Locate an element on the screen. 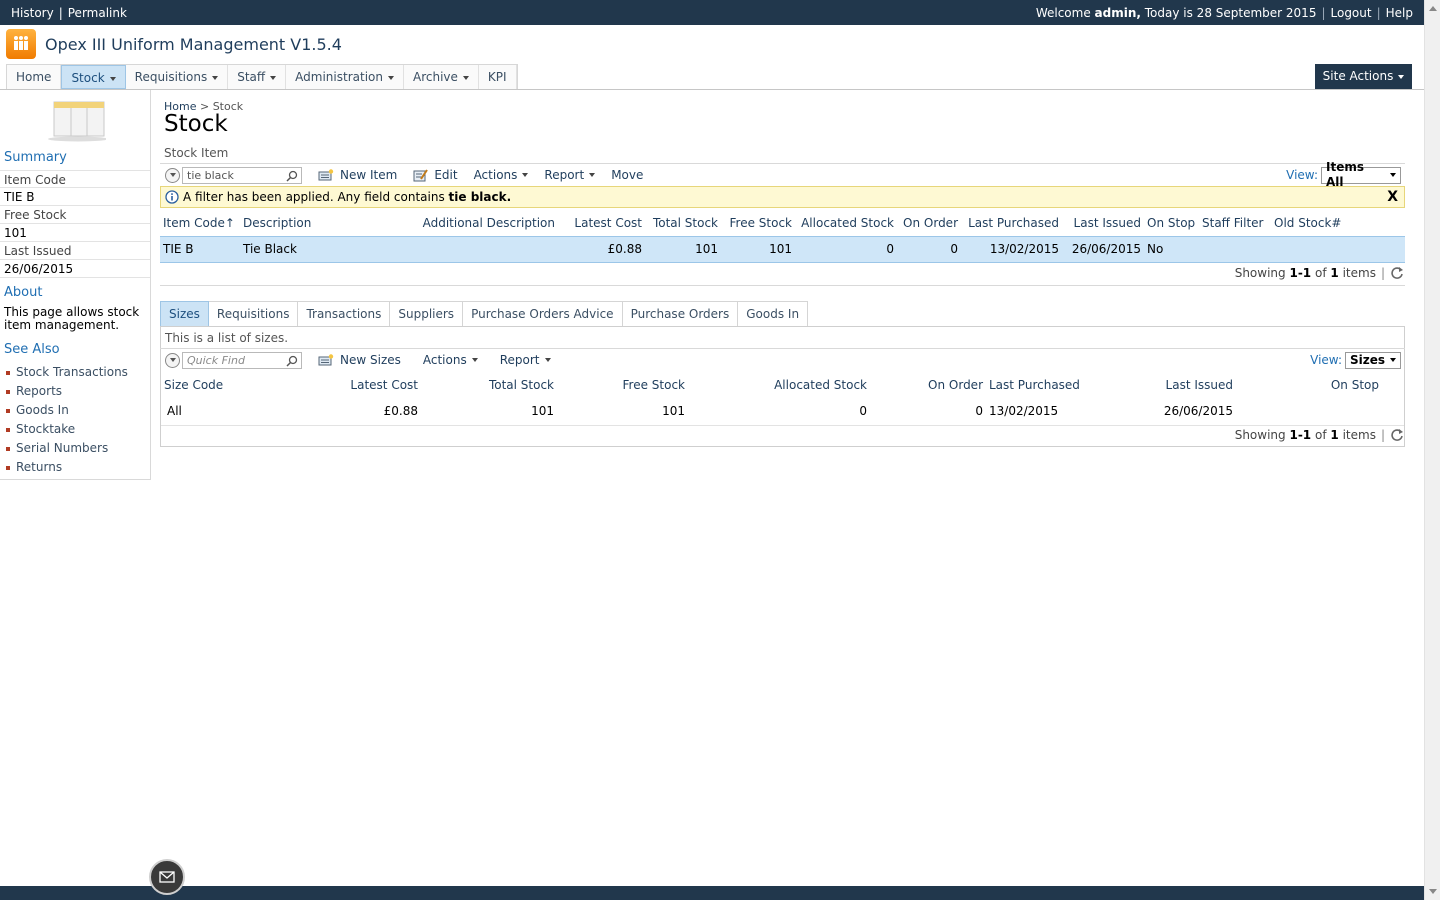 The width and height of the screenshot is (1440, 900). col-item-code: Item Code↑ is located at coordinates (200, 223).